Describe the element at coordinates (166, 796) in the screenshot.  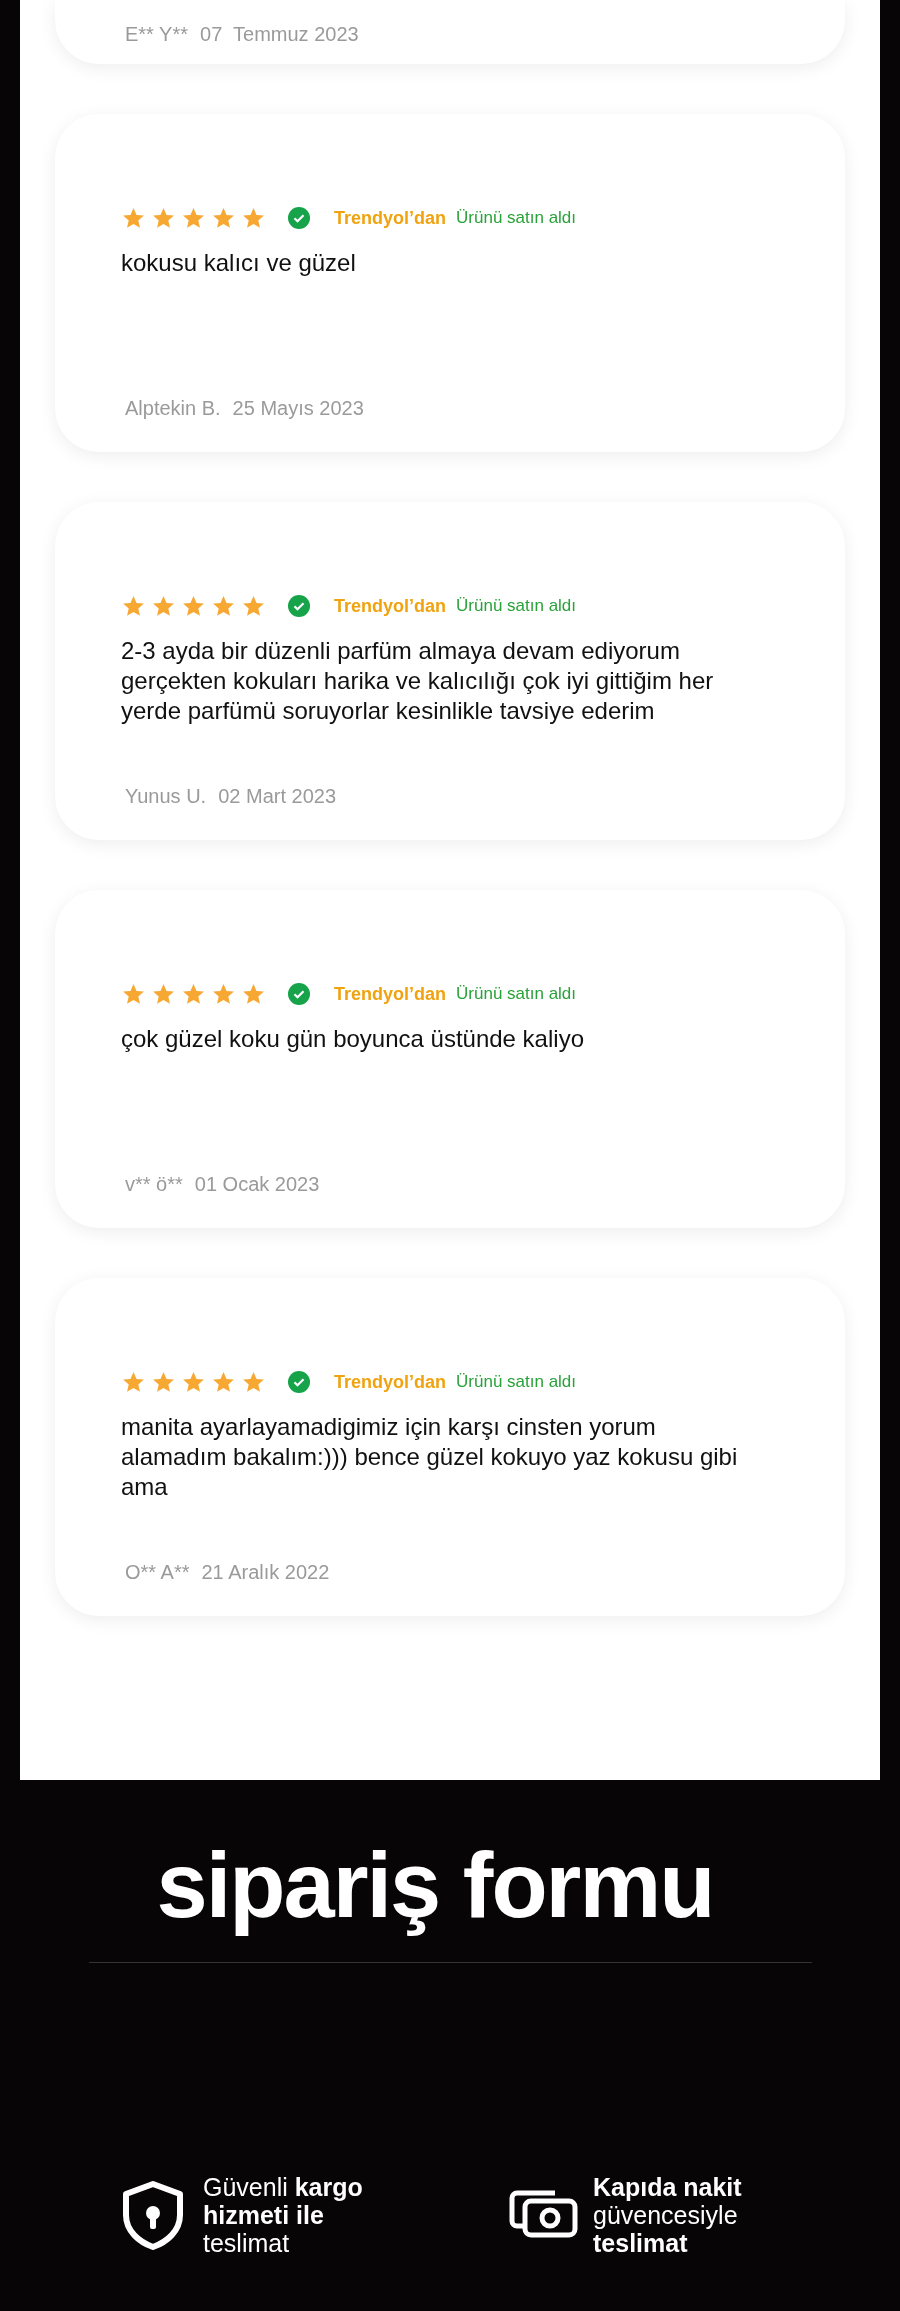
I see `review-author: Yunus U.` at that location.